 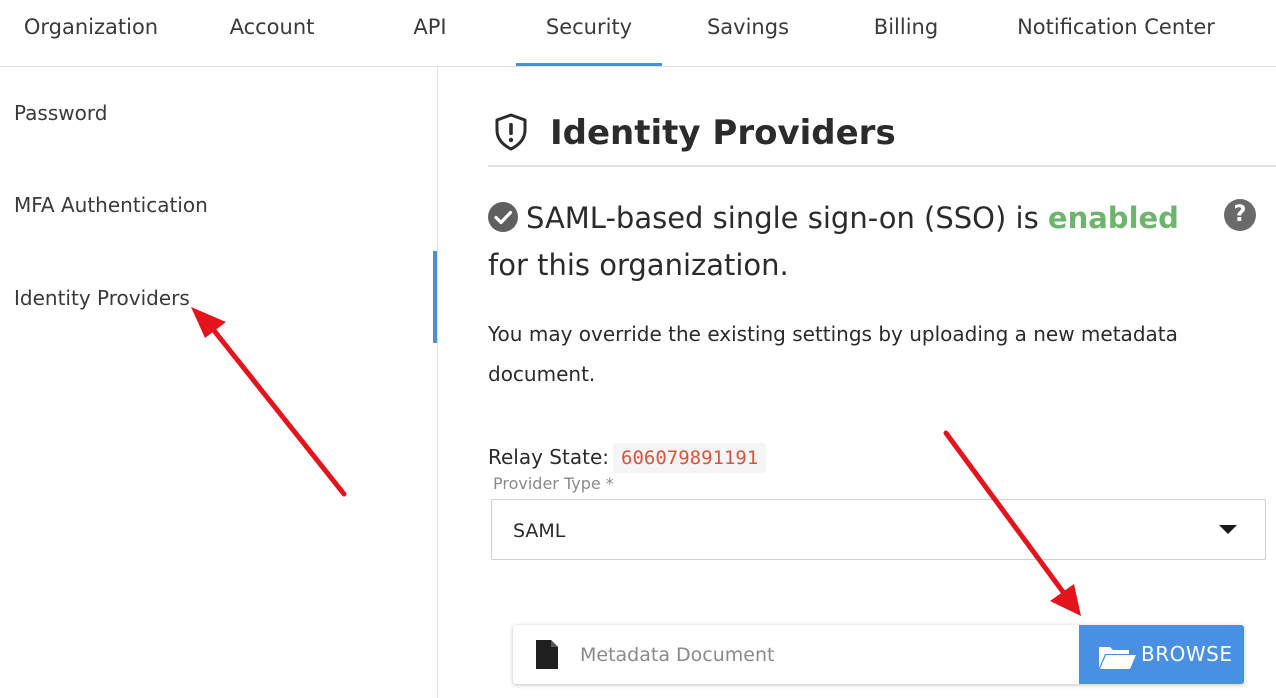 I want to click on page-title: Identity Providers, so click(x=723, y=133).